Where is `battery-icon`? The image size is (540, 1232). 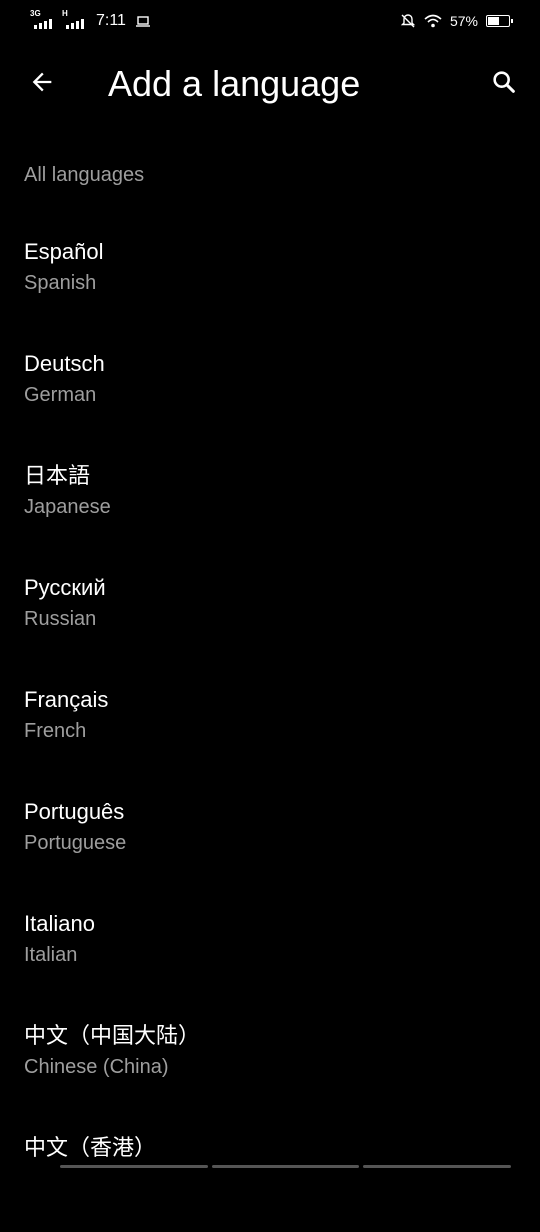 battery-icon is located at coordinates (499, 21).